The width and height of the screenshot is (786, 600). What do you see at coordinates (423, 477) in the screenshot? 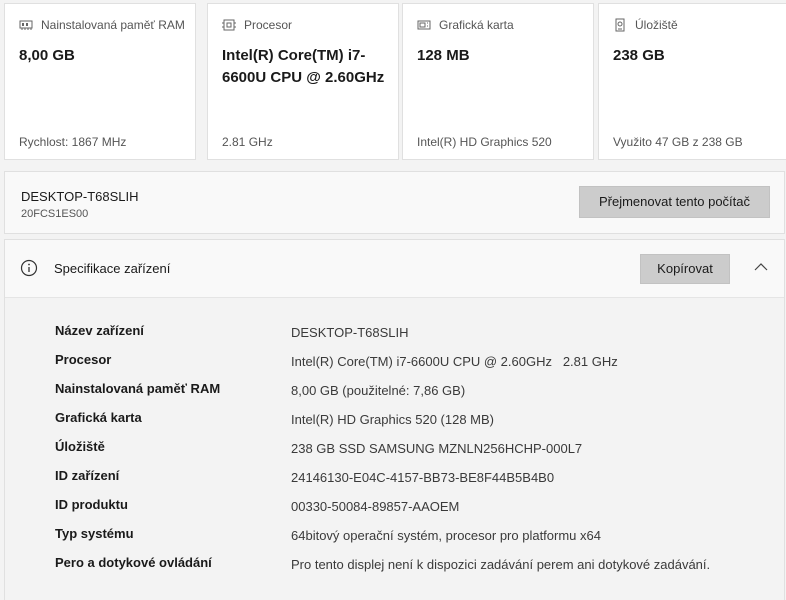
I see `spec-value: 24146130-E04C-4157-BB73-BE8F44B5B4B0` at bounding box center [423, 477].